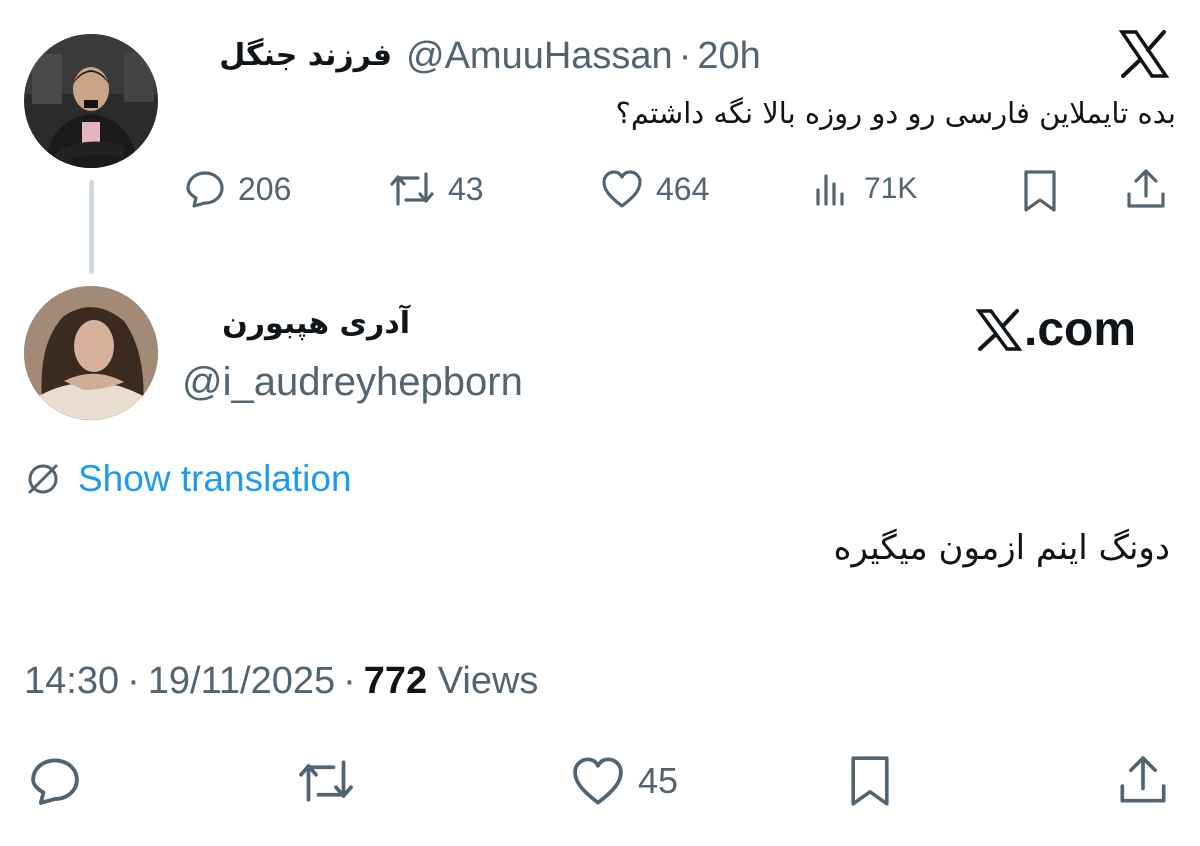 The image size is (1200, 846). I want to click on reply-tweet-text: دونگ اینم ازمون میگیره, so click(1001, 548).